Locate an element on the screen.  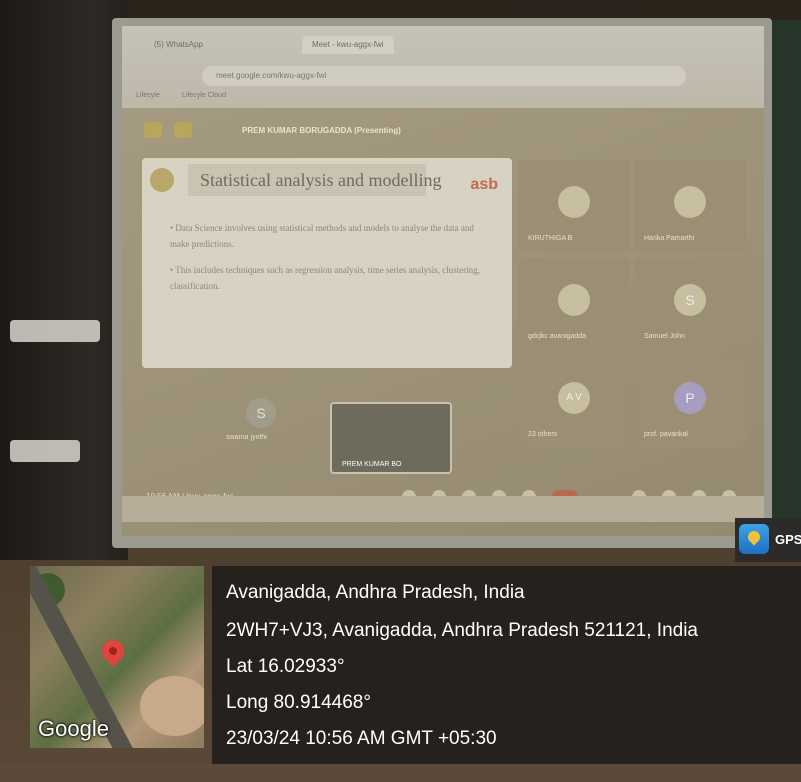
location-longitude: Long 80.914468° is located at coordinates (298, 702).